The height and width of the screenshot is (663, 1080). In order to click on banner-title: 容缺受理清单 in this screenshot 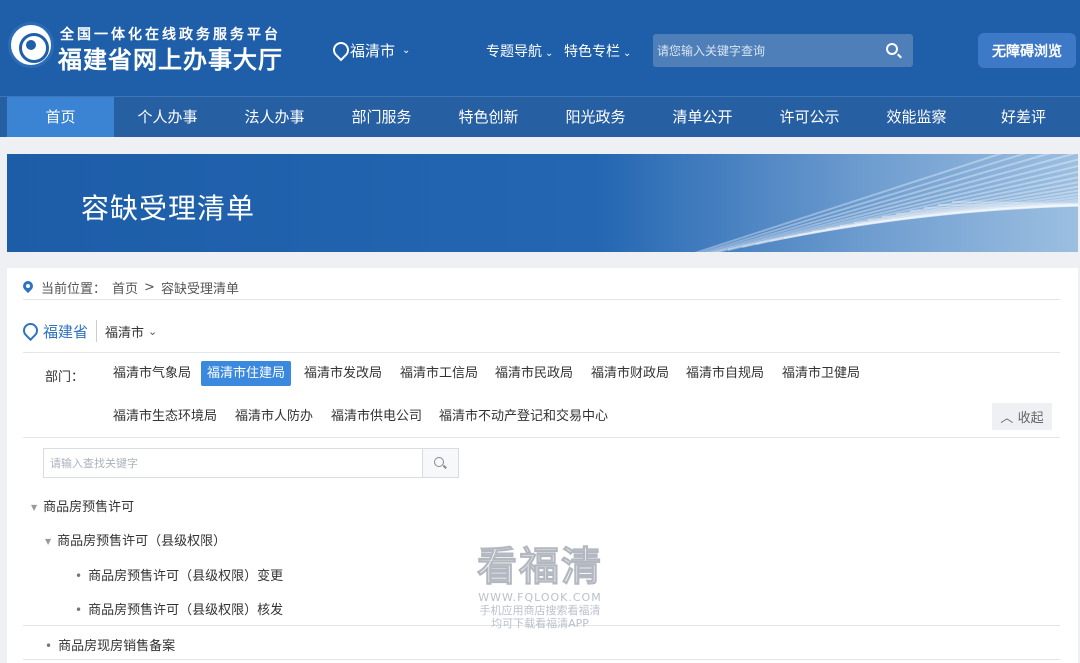, I will do `click(168, 208)`.